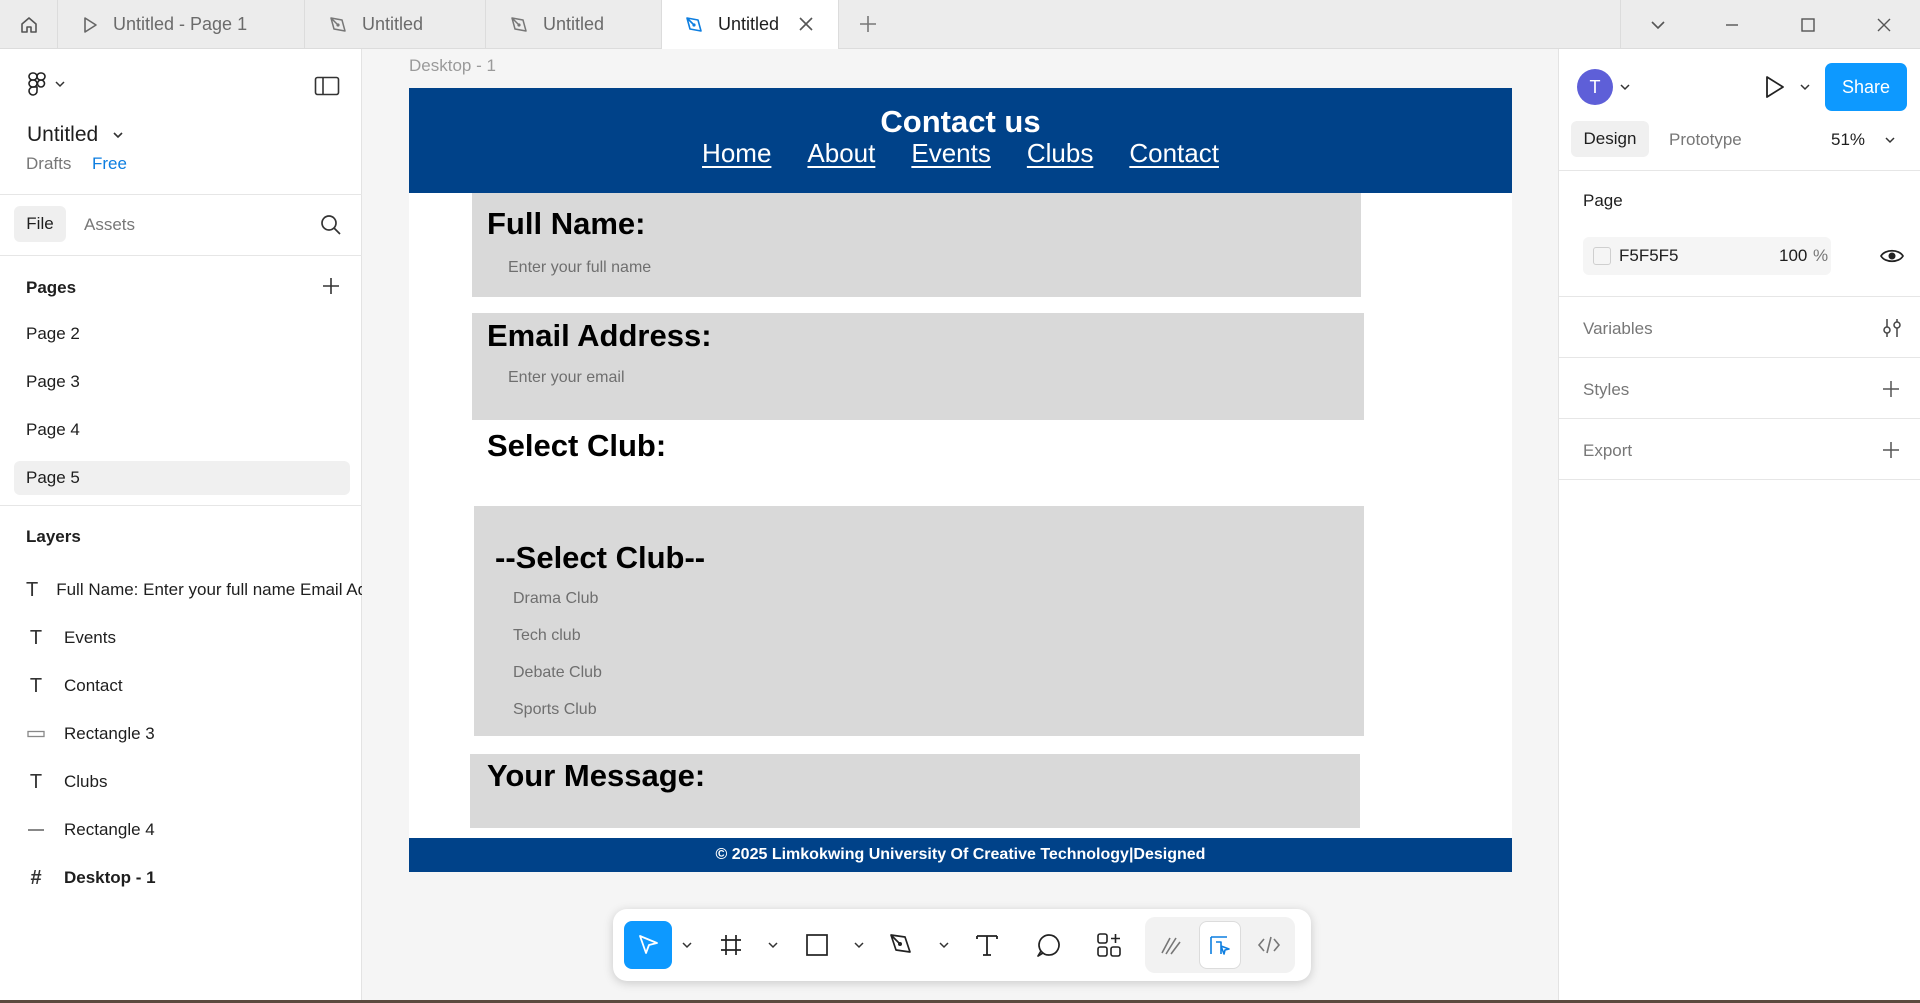  What do you see at coordinates (750, 24) in the screenshot?
I see `tab-untitled-active: Untitled` at bounding box center [750, 24].